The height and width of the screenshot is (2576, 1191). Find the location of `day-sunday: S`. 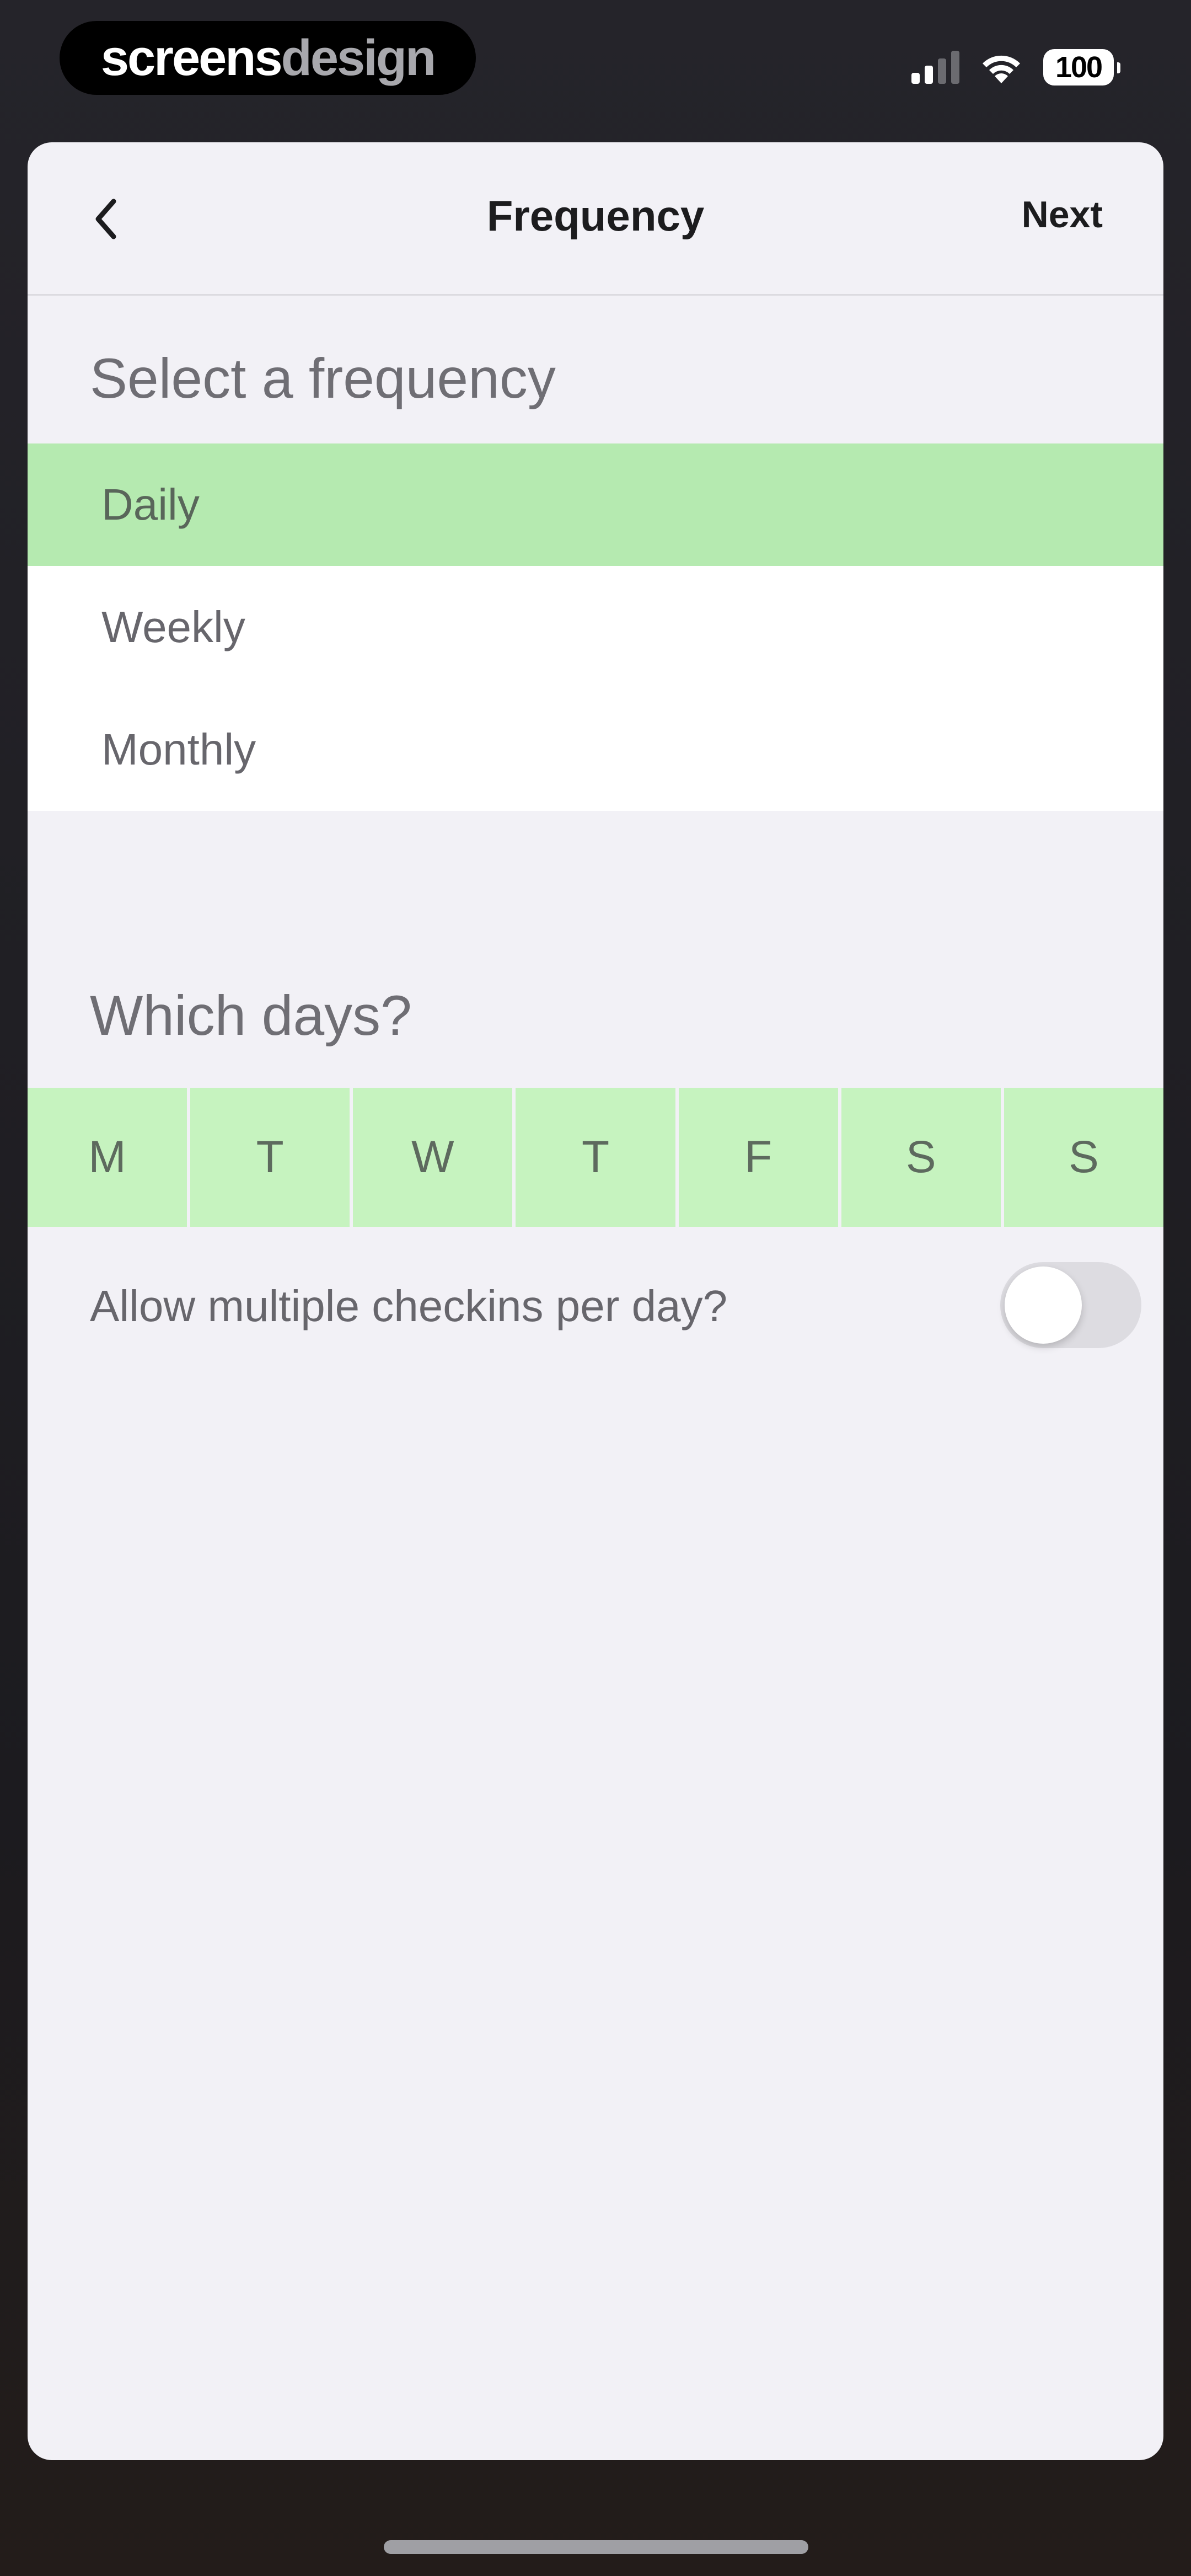

day-sunday: S is located at coordinates (1083, 1157).